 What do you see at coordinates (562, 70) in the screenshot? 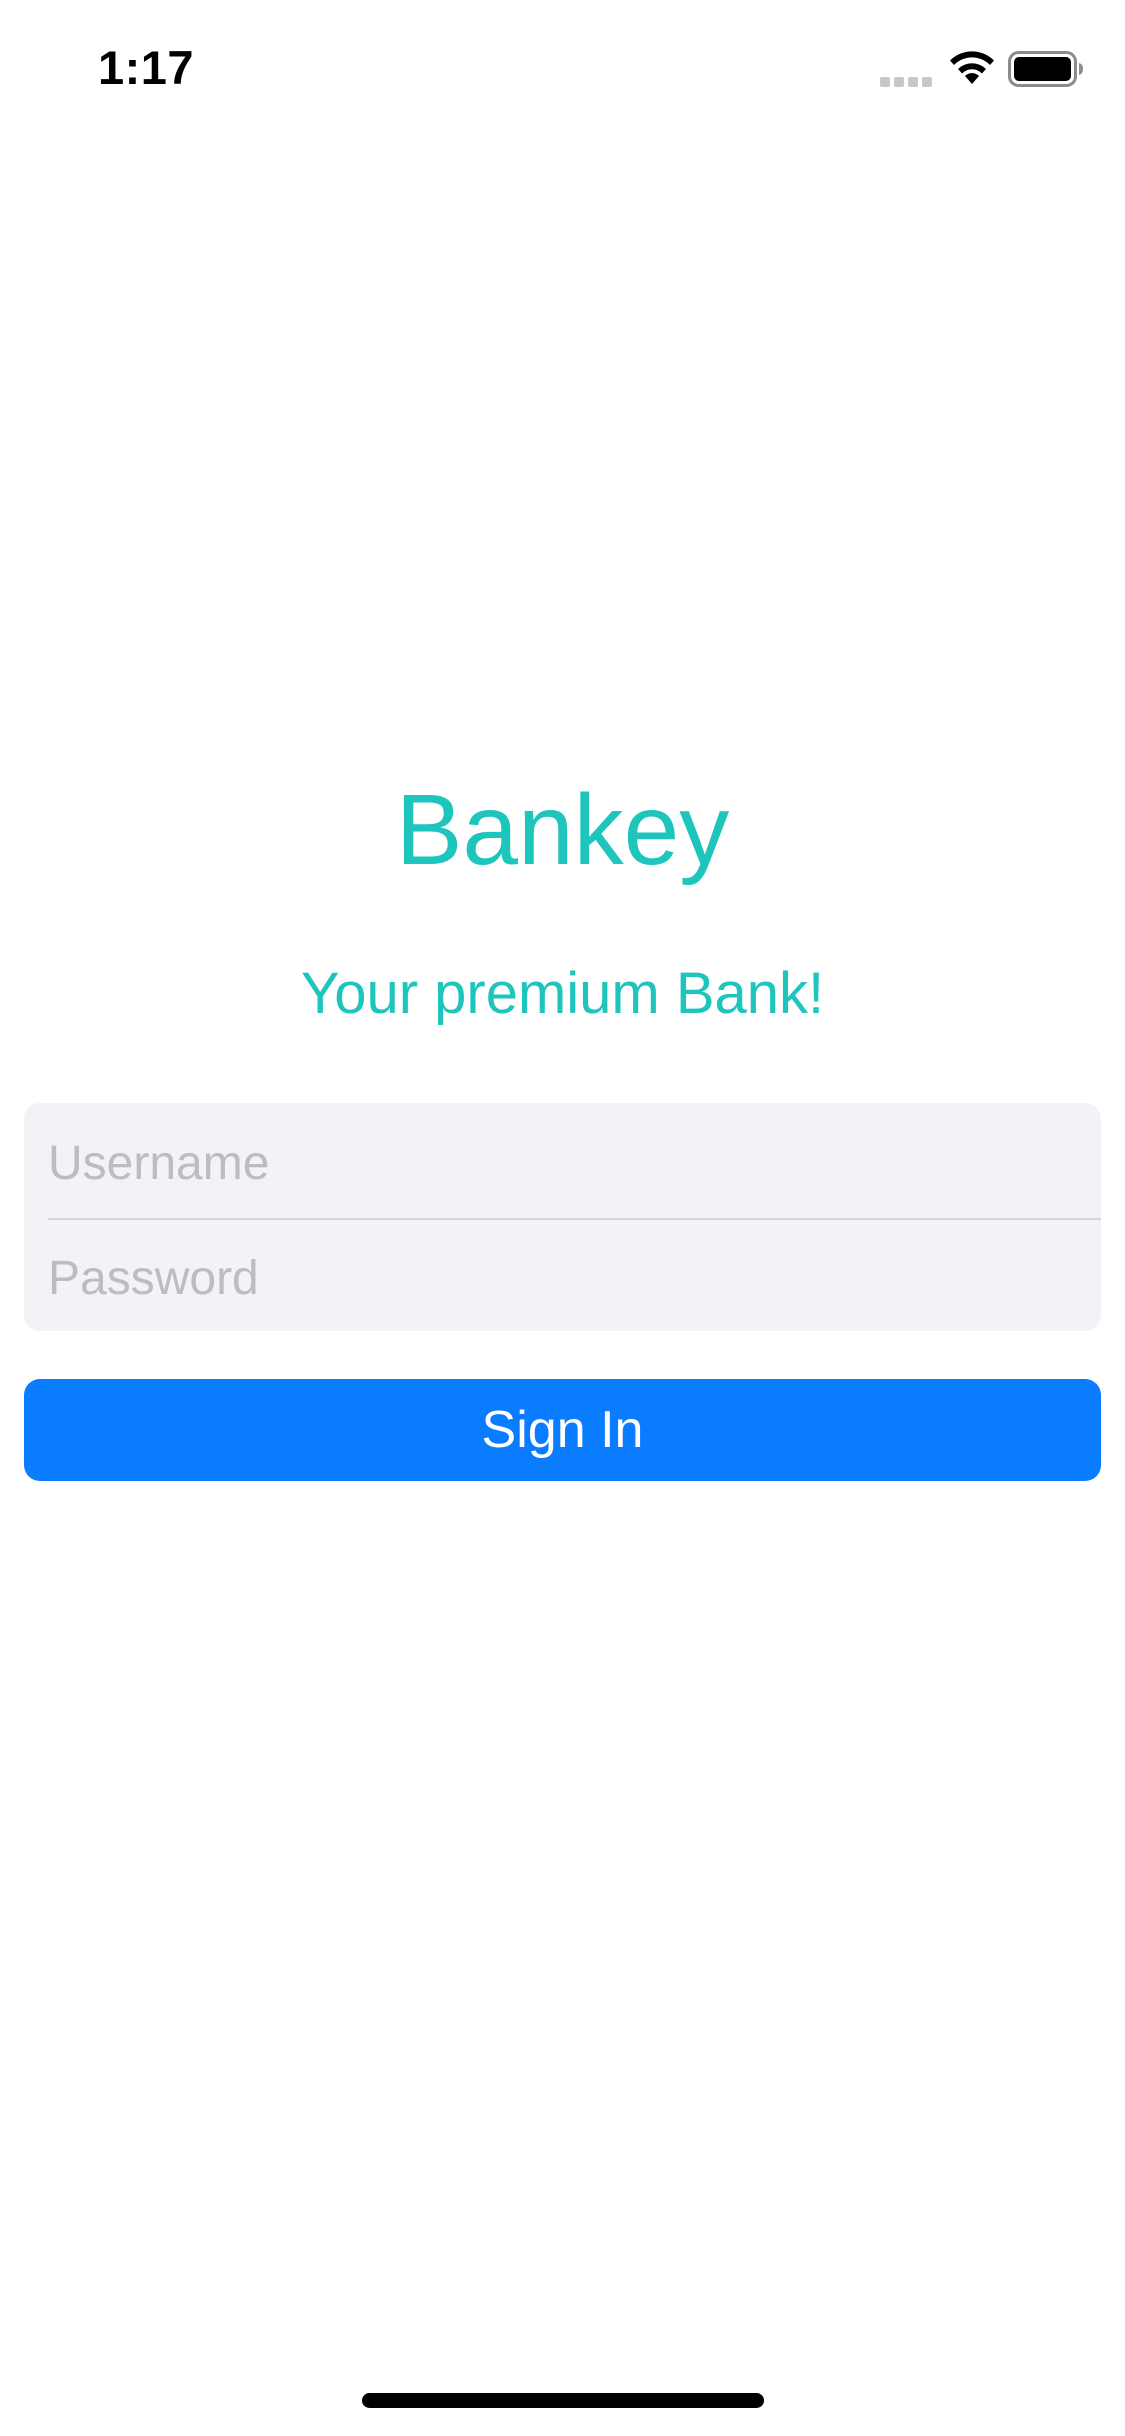
I see `status-bar: 1:17` at bounding box center [562, 70].